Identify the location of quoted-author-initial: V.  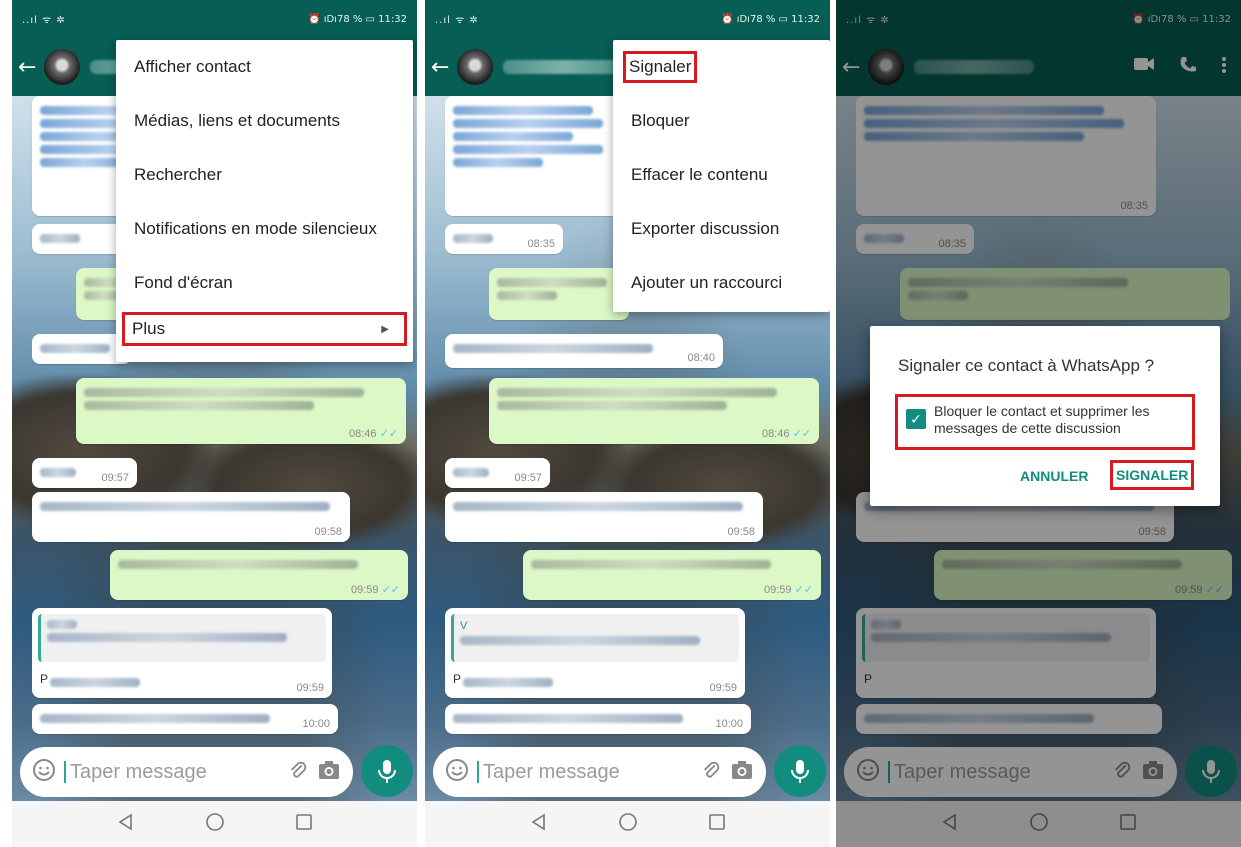
(464, 626).